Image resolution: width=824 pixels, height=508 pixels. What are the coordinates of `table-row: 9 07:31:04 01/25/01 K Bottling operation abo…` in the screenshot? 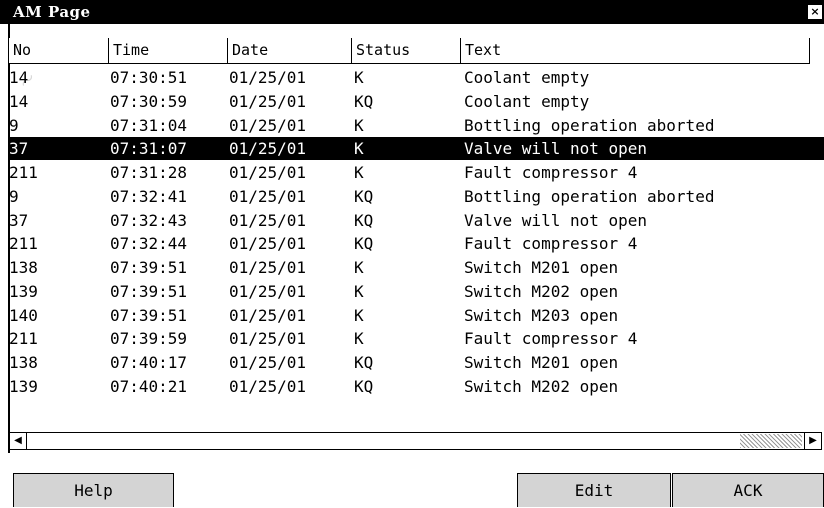 It's located at (416, 125).